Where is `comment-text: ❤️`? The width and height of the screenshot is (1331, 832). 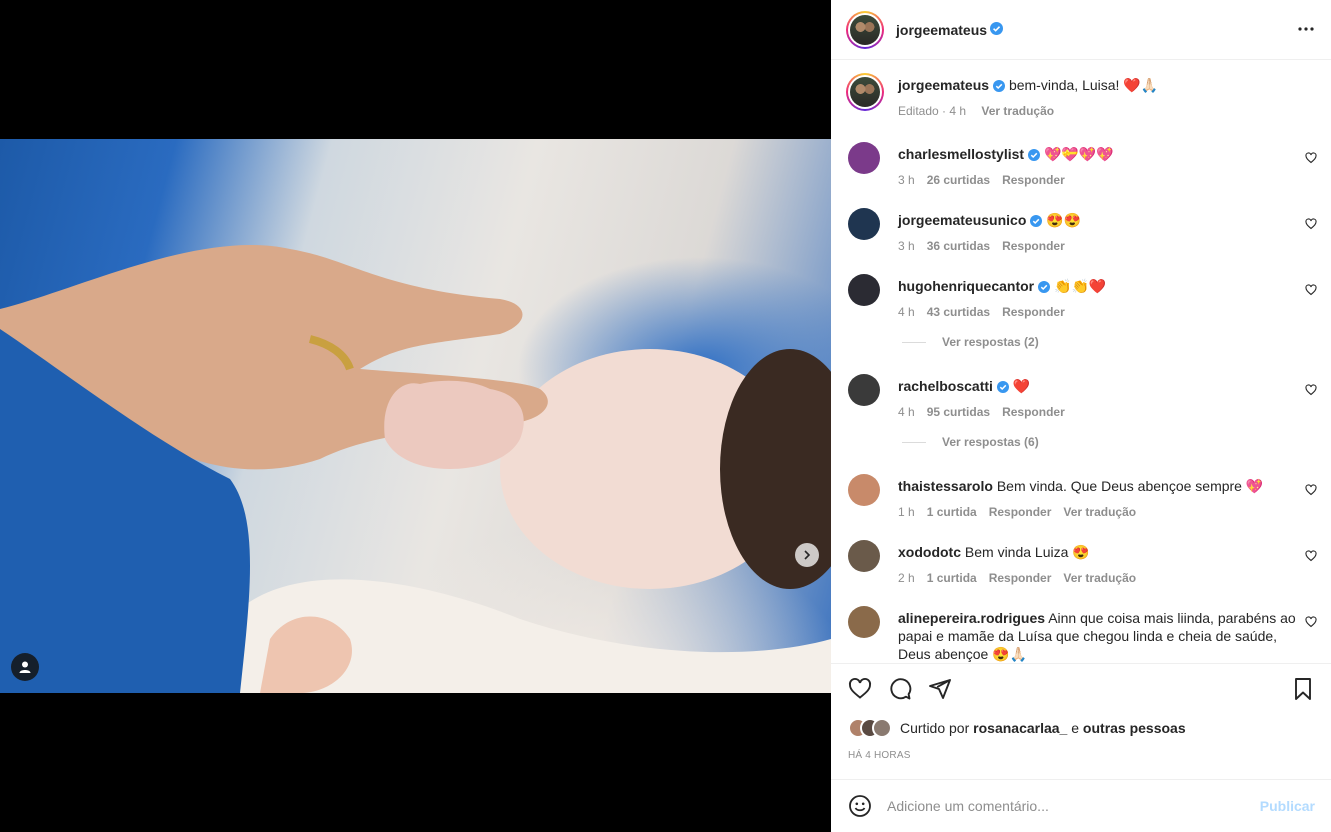
comment-text: ❤️ is located at coordinates (1021, 386).